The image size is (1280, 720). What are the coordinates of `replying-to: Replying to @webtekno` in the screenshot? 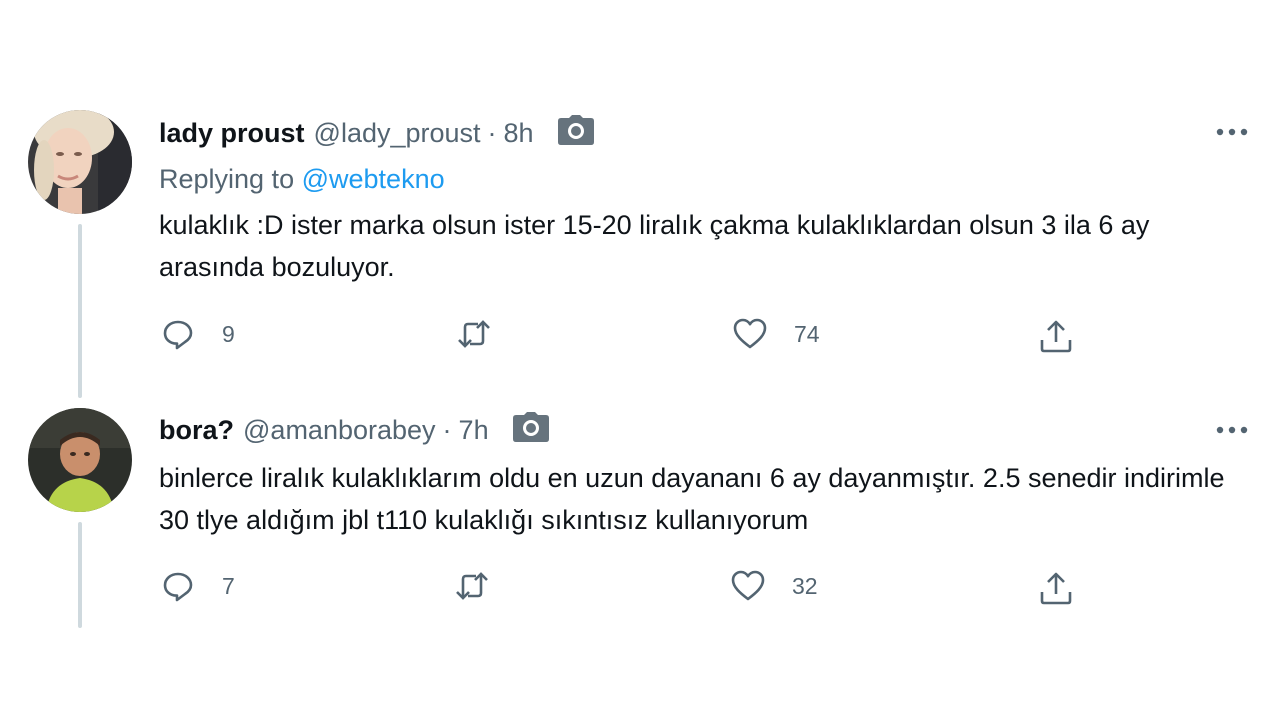 It's located at (302, 179).